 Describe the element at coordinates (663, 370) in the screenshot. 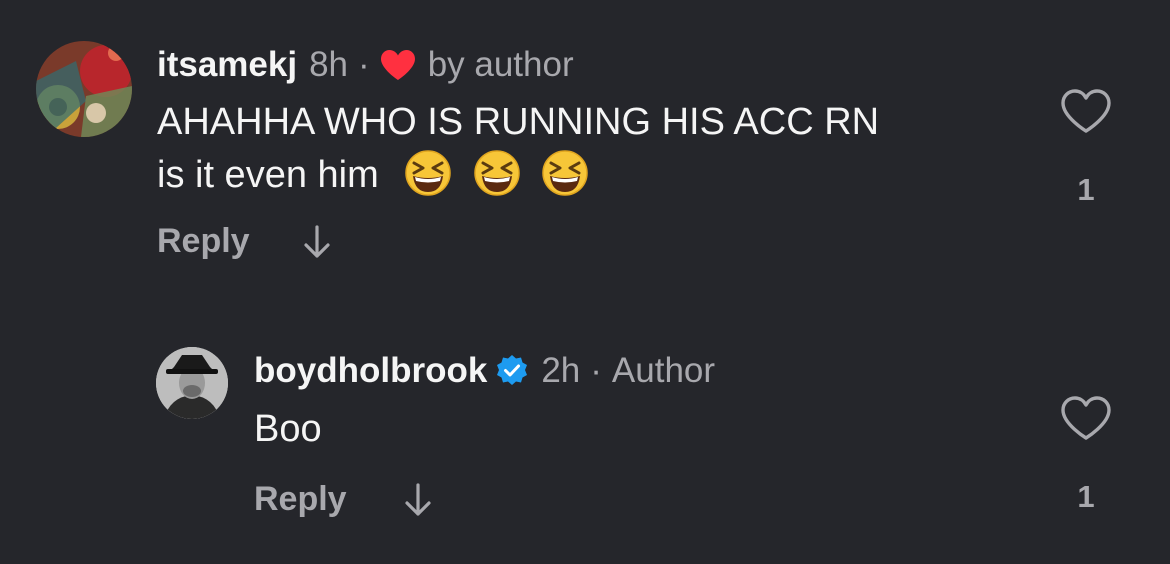

I see `author-label: Author` at that location.